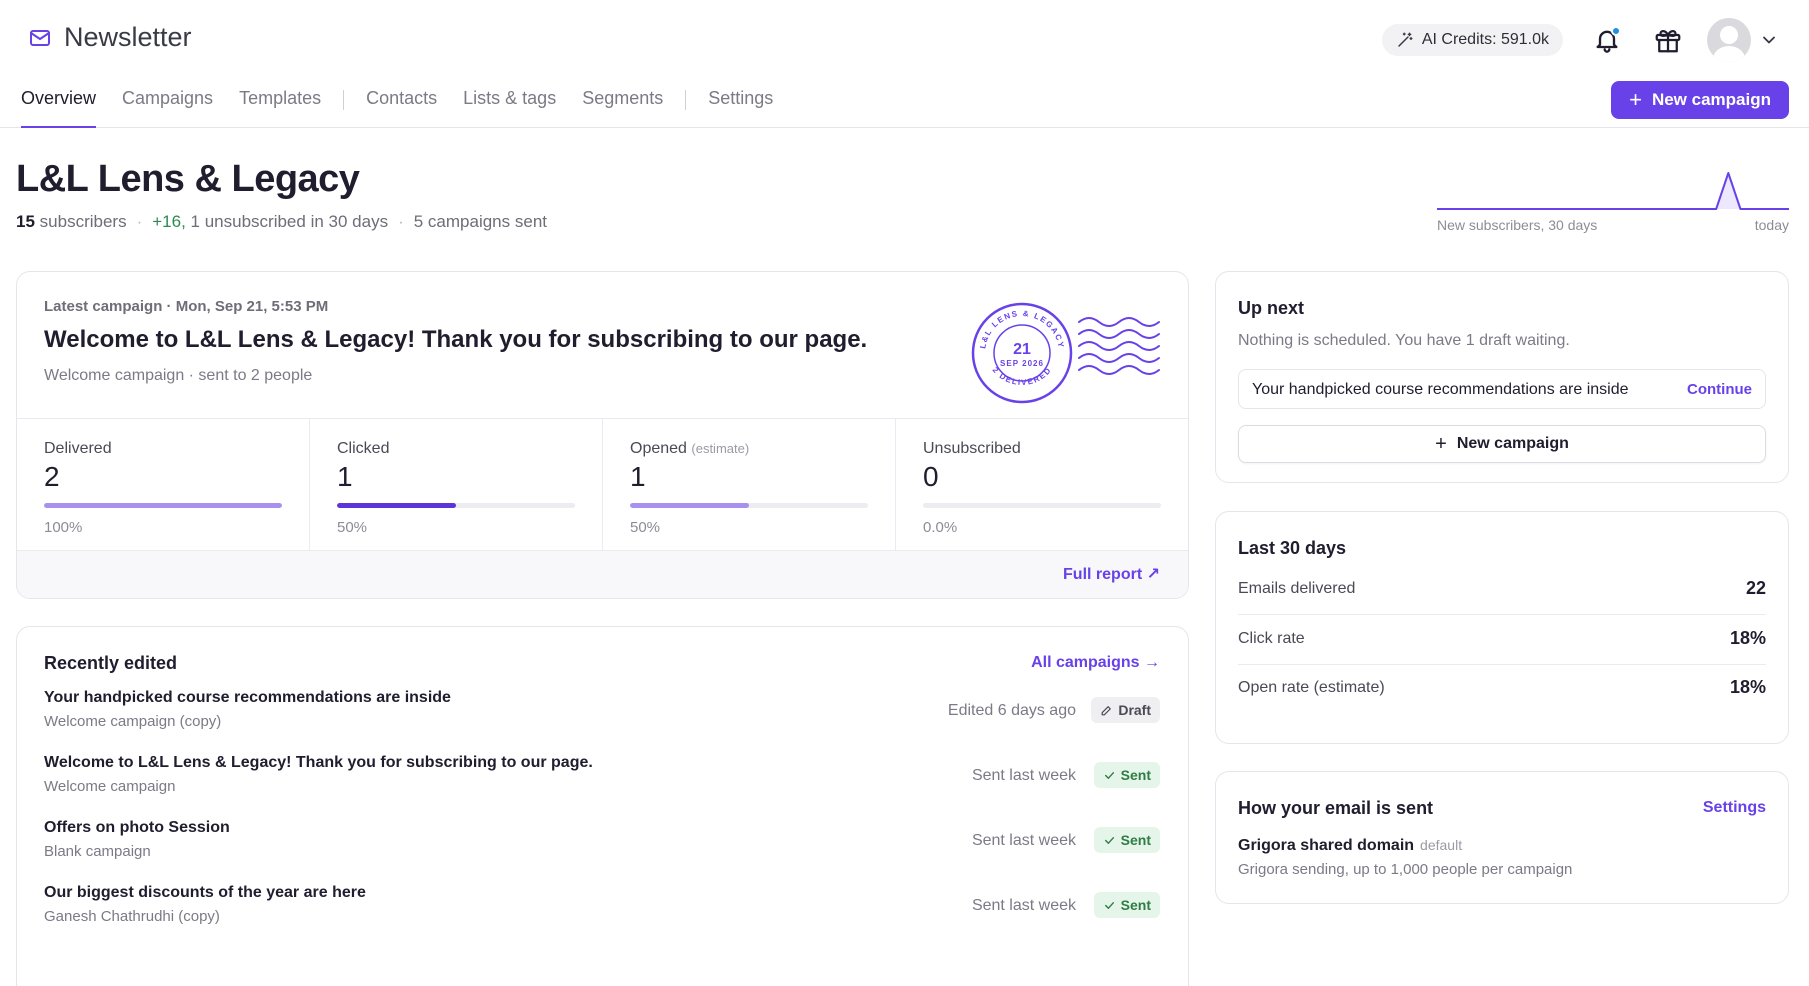 Image resolution: width=1809 pixels, height=986 pixels. Describe the element at coordinates (509, 108) in the screenshot. I see `tab-lists-tags: Lists & tags` at that location.